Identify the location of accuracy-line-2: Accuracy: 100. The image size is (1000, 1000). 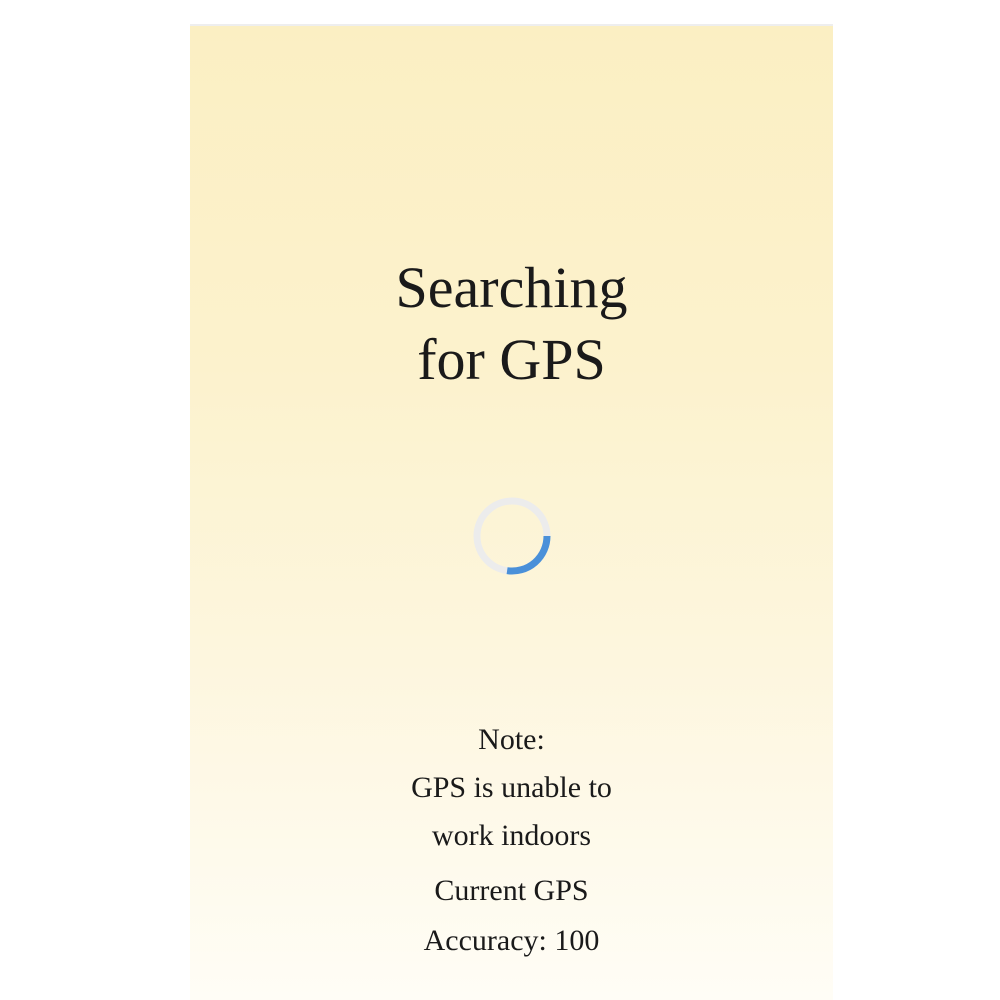
(511, 941).